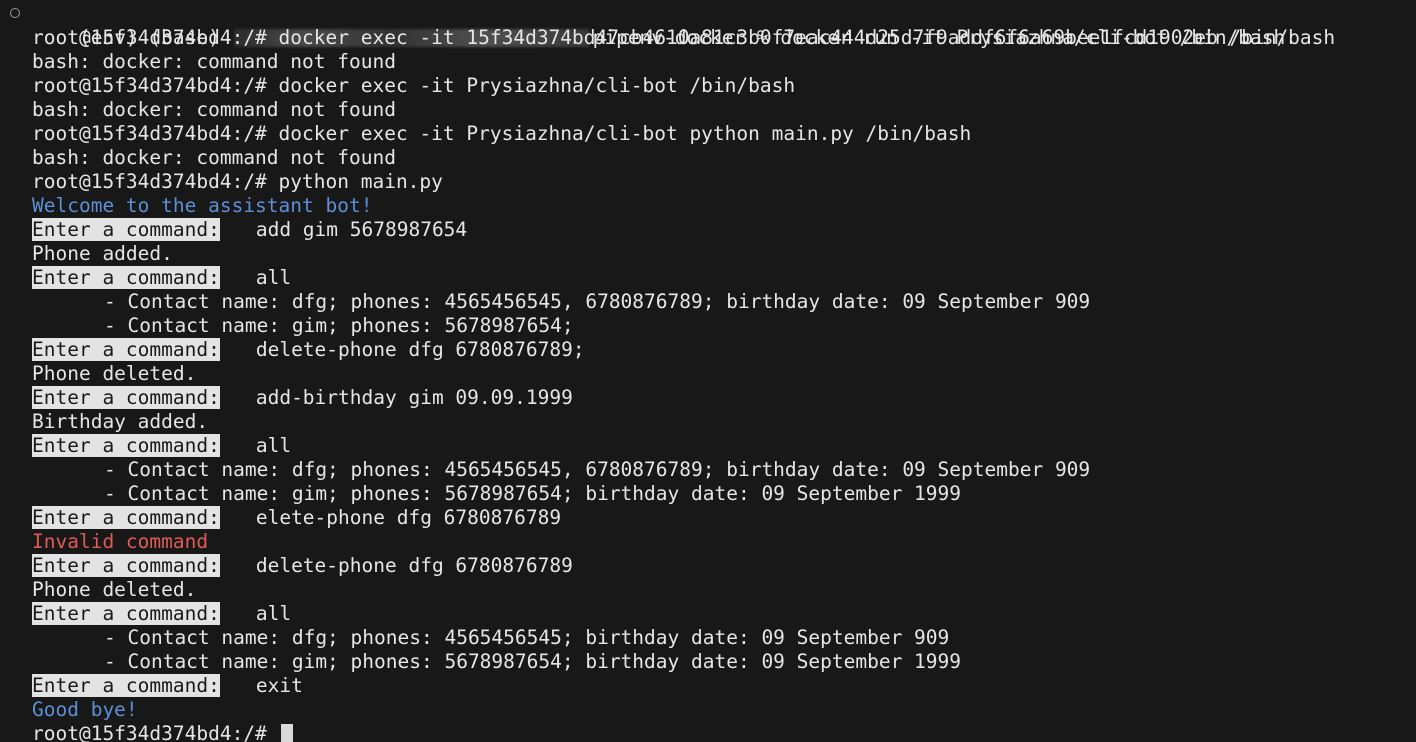 Image resolution: width=1416 pixels, height=742 pixels. What do you see at coordinates (414, 397) in the screenshot?
I see `command-text: add-birthday gim 09.09.1999` at bounding box center [414, 397].